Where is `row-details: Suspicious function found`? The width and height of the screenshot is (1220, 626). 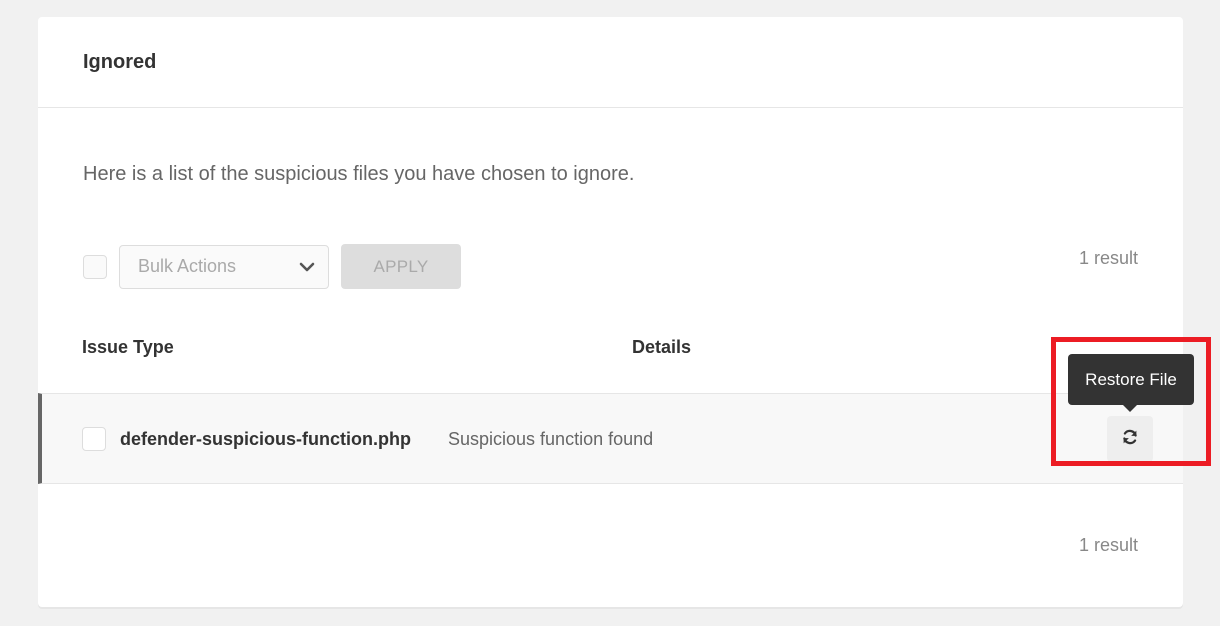
row-details: Suspicious function found is located at coordinates (551, 439).